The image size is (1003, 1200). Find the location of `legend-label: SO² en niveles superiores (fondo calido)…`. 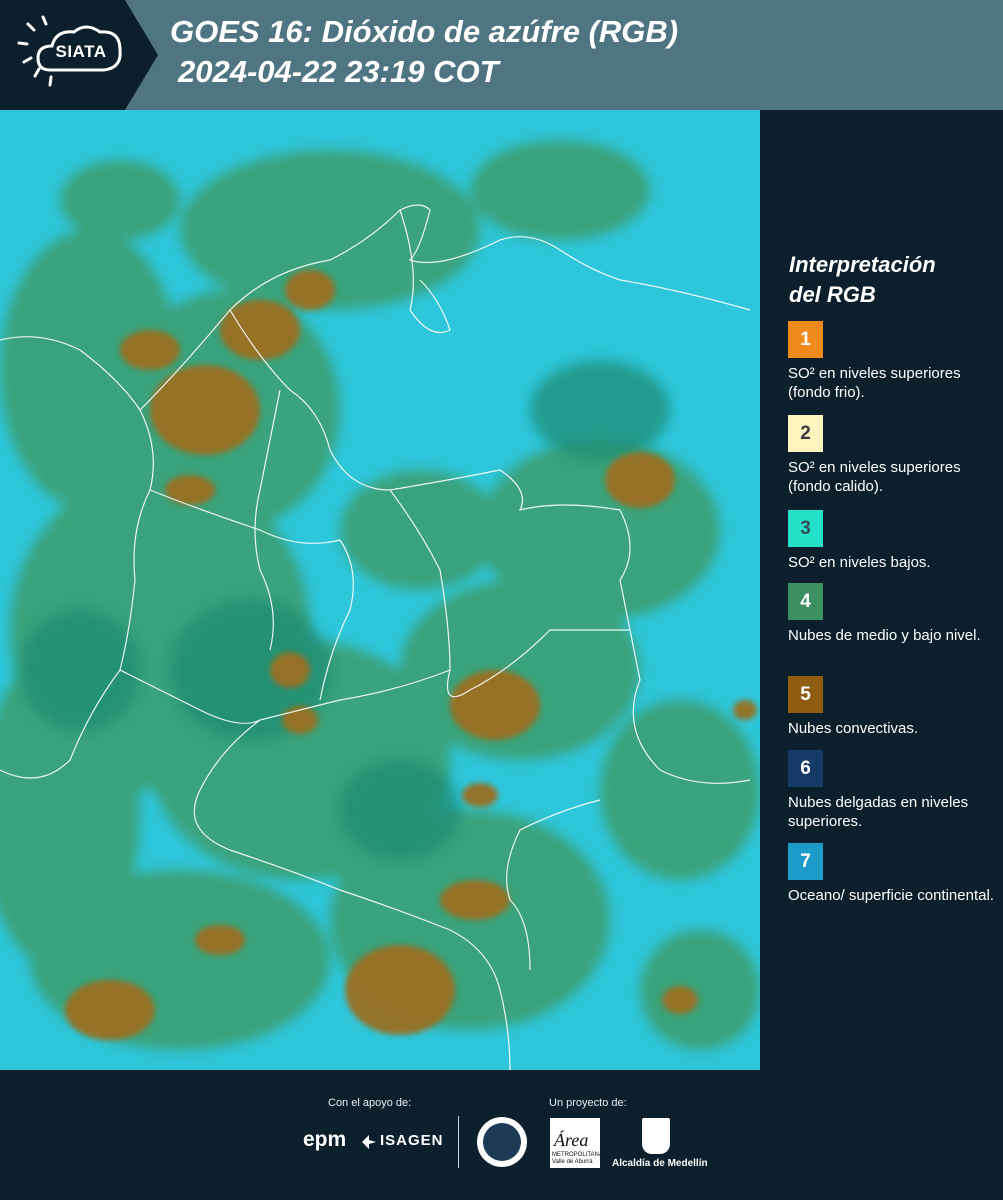

legend-label: SO² en niveles superiores (fondo calido)… is located at coordinates (874, 477).